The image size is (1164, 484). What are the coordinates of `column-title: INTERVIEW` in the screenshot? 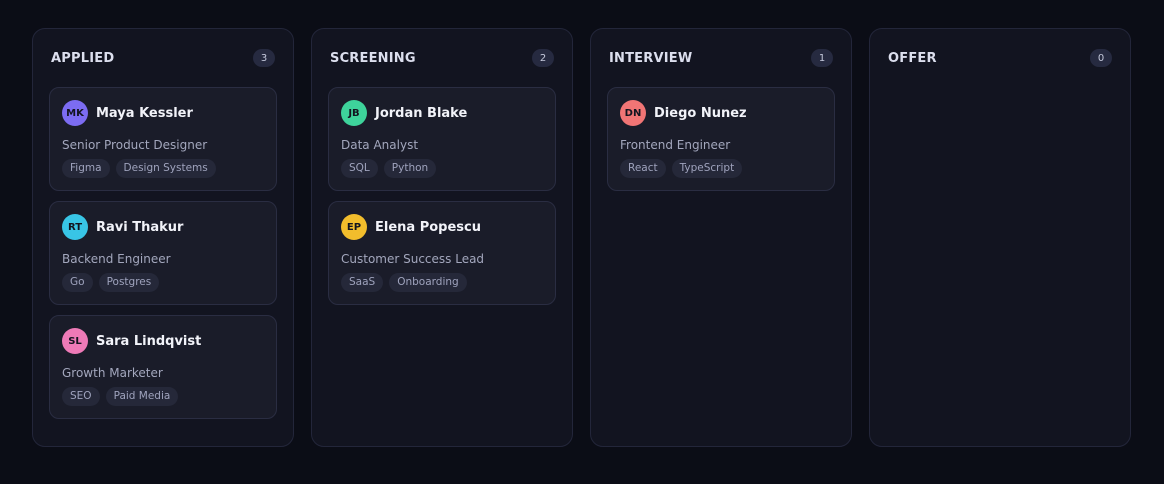 It's located at (651, 58).